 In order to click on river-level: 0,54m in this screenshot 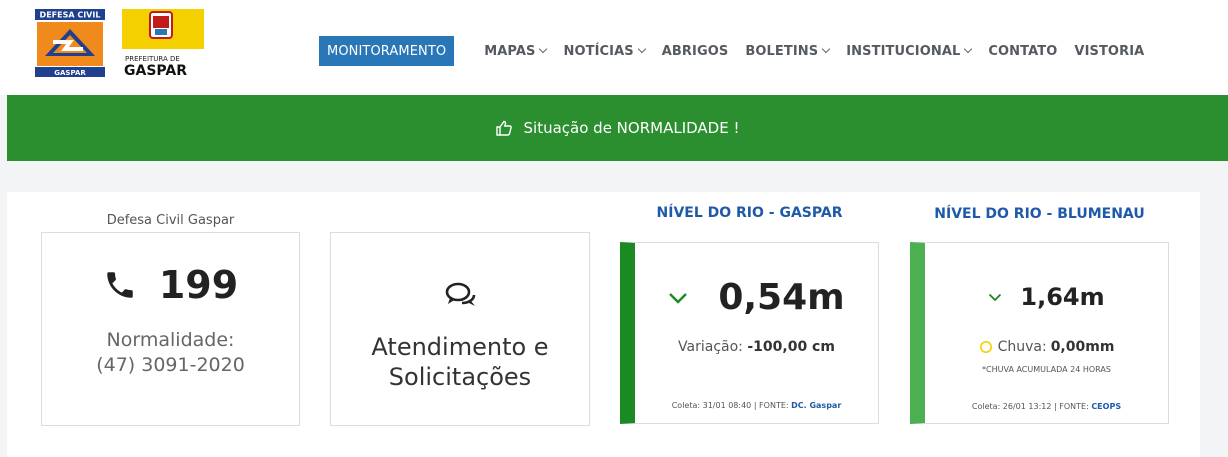, I will do `click(781, 297)`.